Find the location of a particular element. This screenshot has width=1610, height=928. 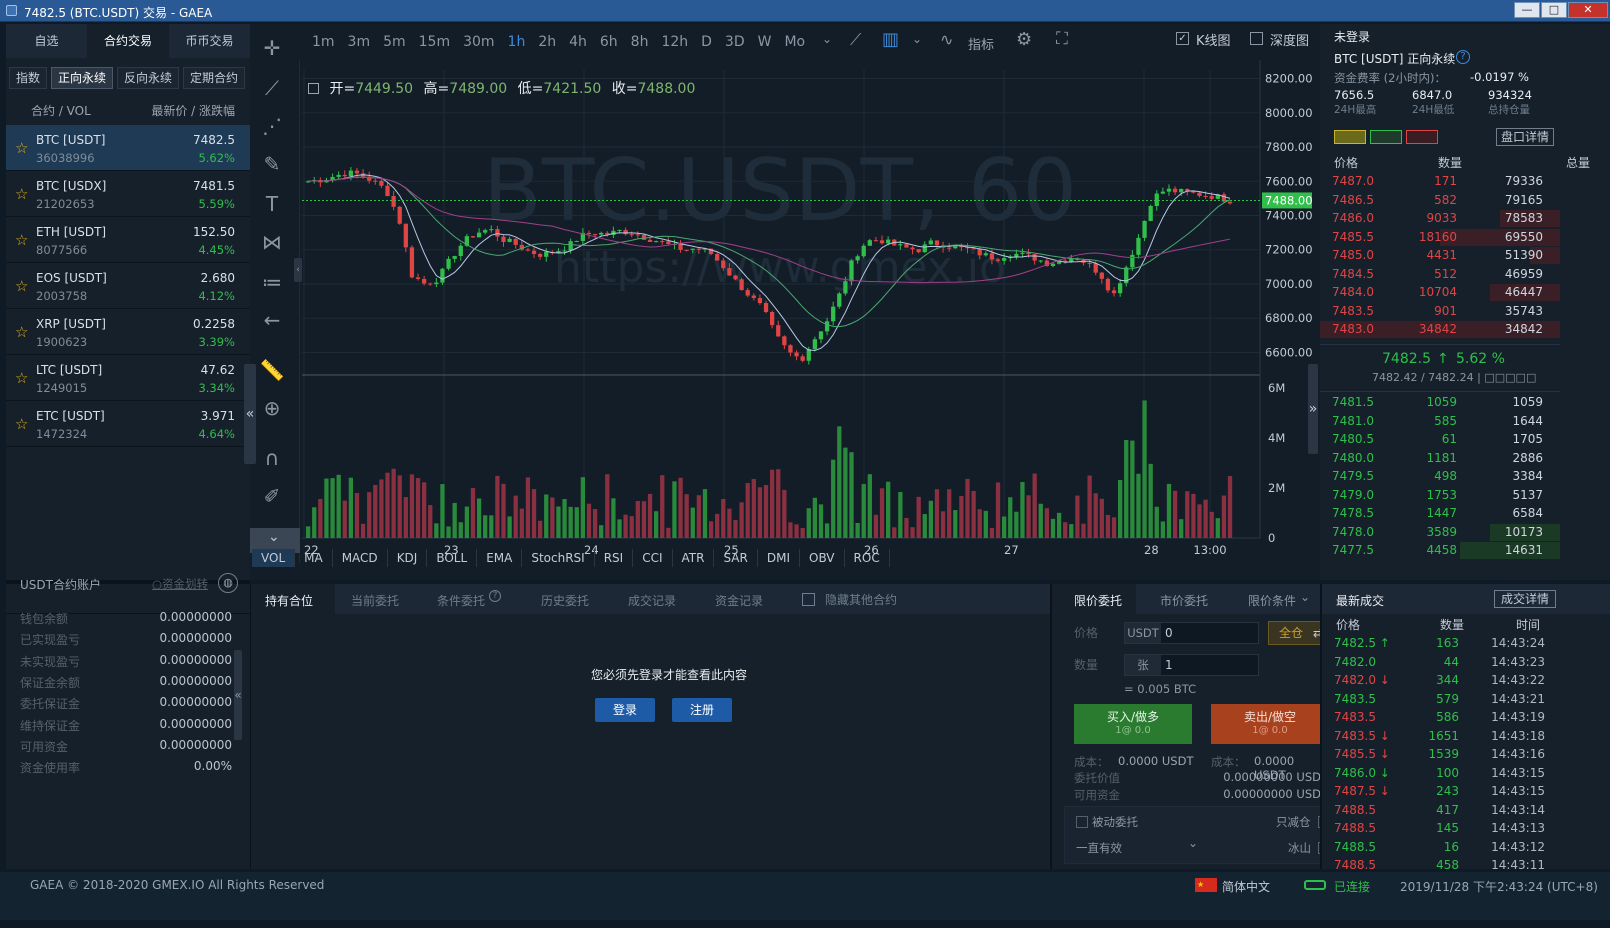

bid-row: 7478.0 3589 10173 is located at coordinates (1440, 532).